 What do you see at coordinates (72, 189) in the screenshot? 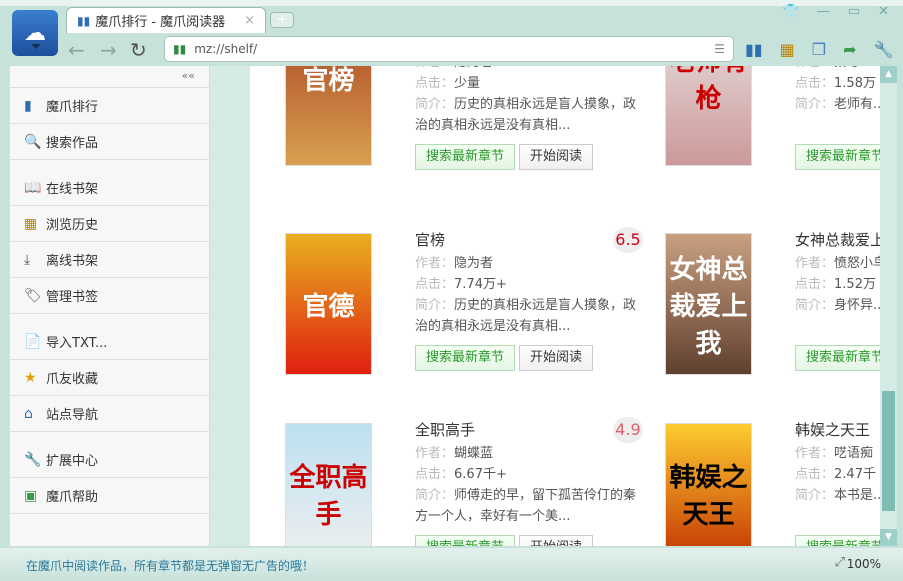
I see `sidebar-item-label: 在线书架` at bounding box center [72, 189].